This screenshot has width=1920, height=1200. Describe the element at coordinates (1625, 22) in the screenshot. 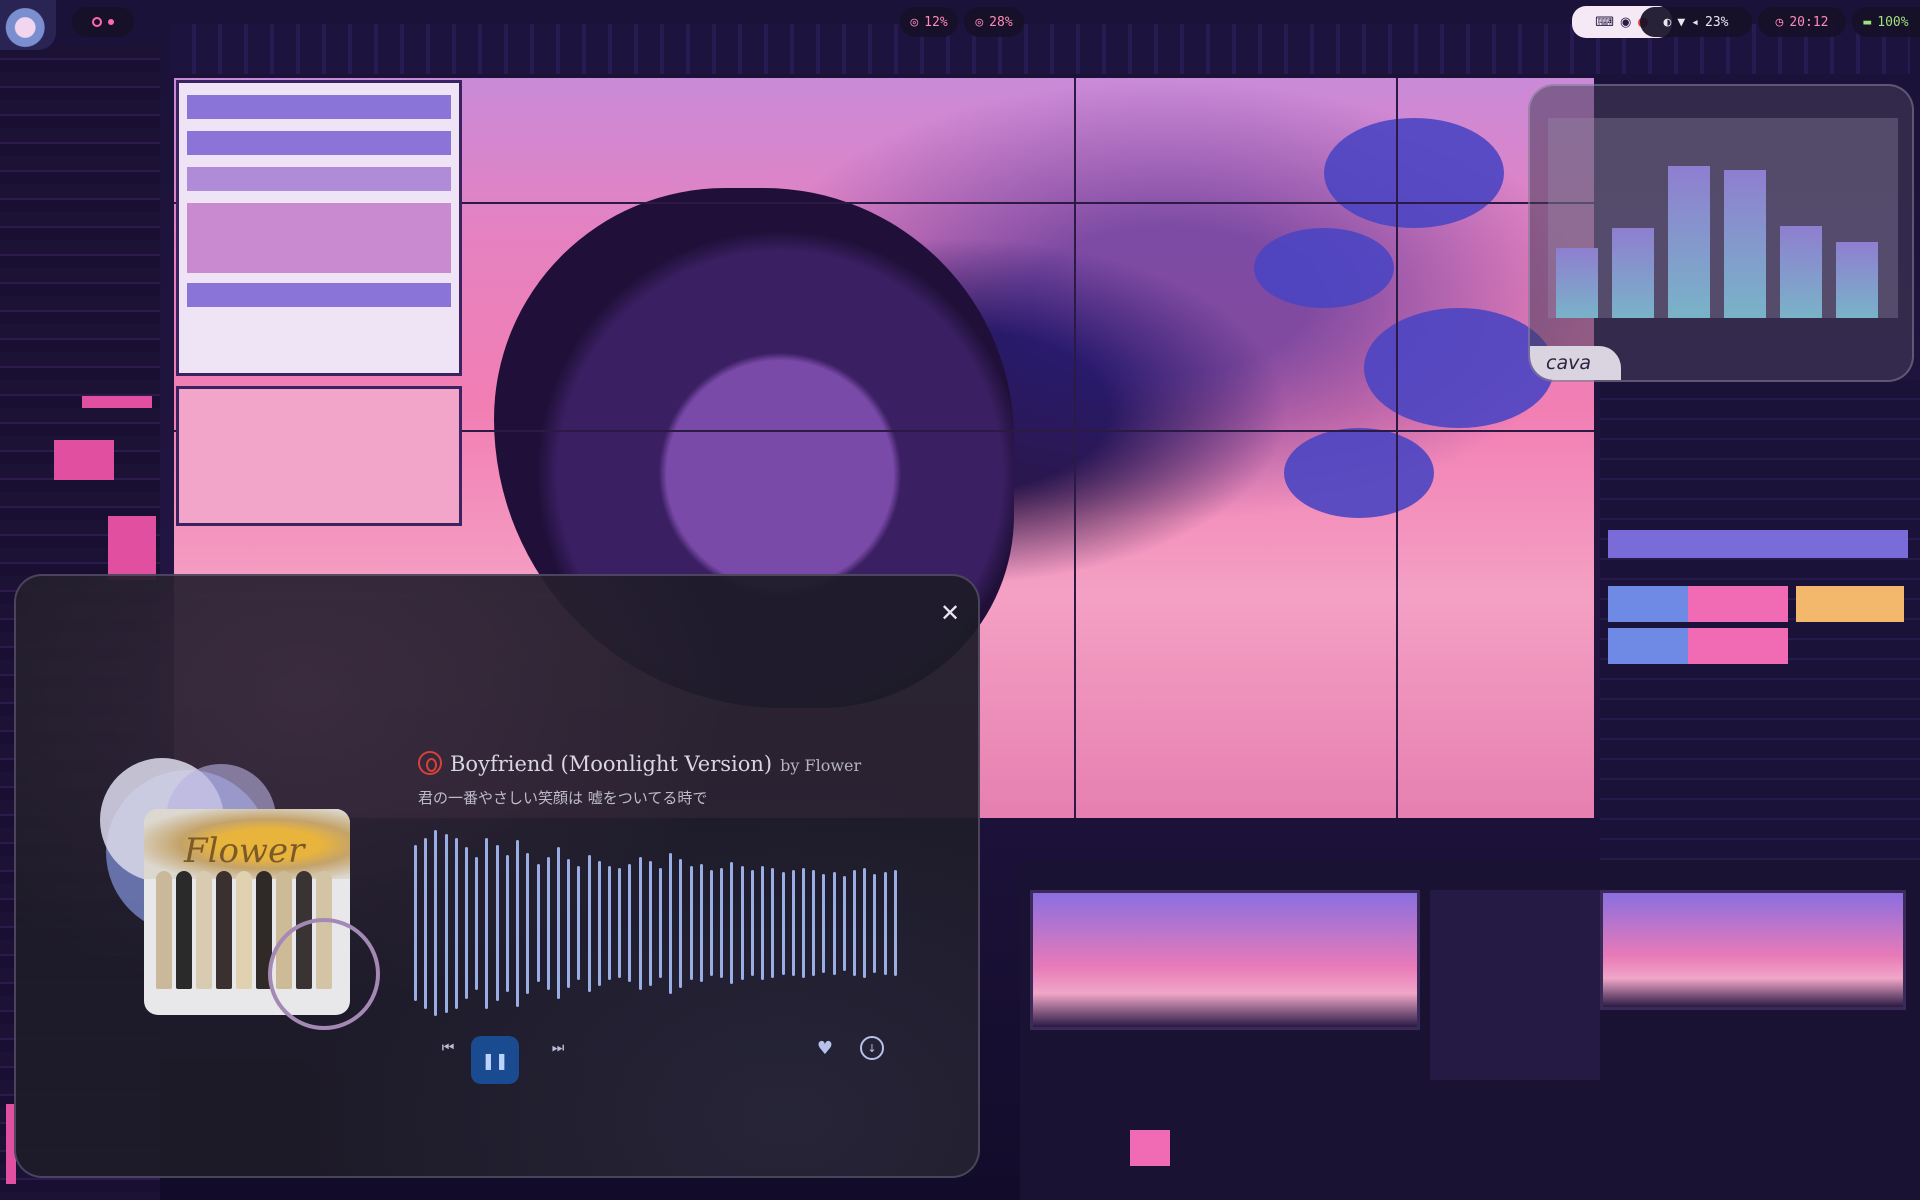

I see `record-icon: ◉` at that location.